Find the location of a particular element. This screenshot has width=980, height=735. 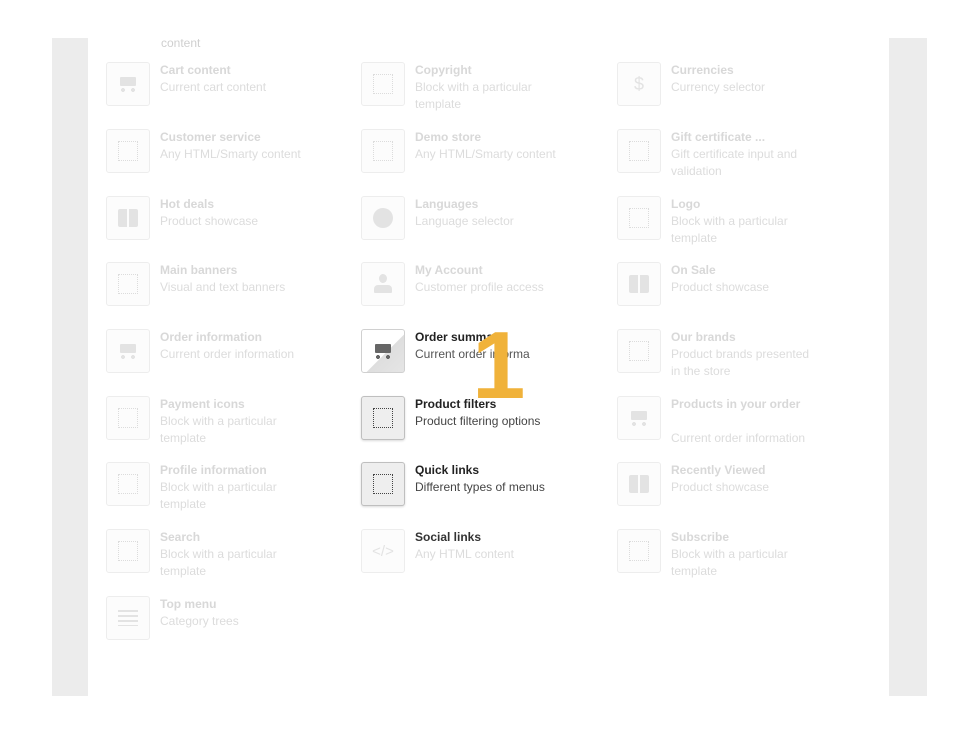

block-title: Profile information is located at coordinates (213, 470).